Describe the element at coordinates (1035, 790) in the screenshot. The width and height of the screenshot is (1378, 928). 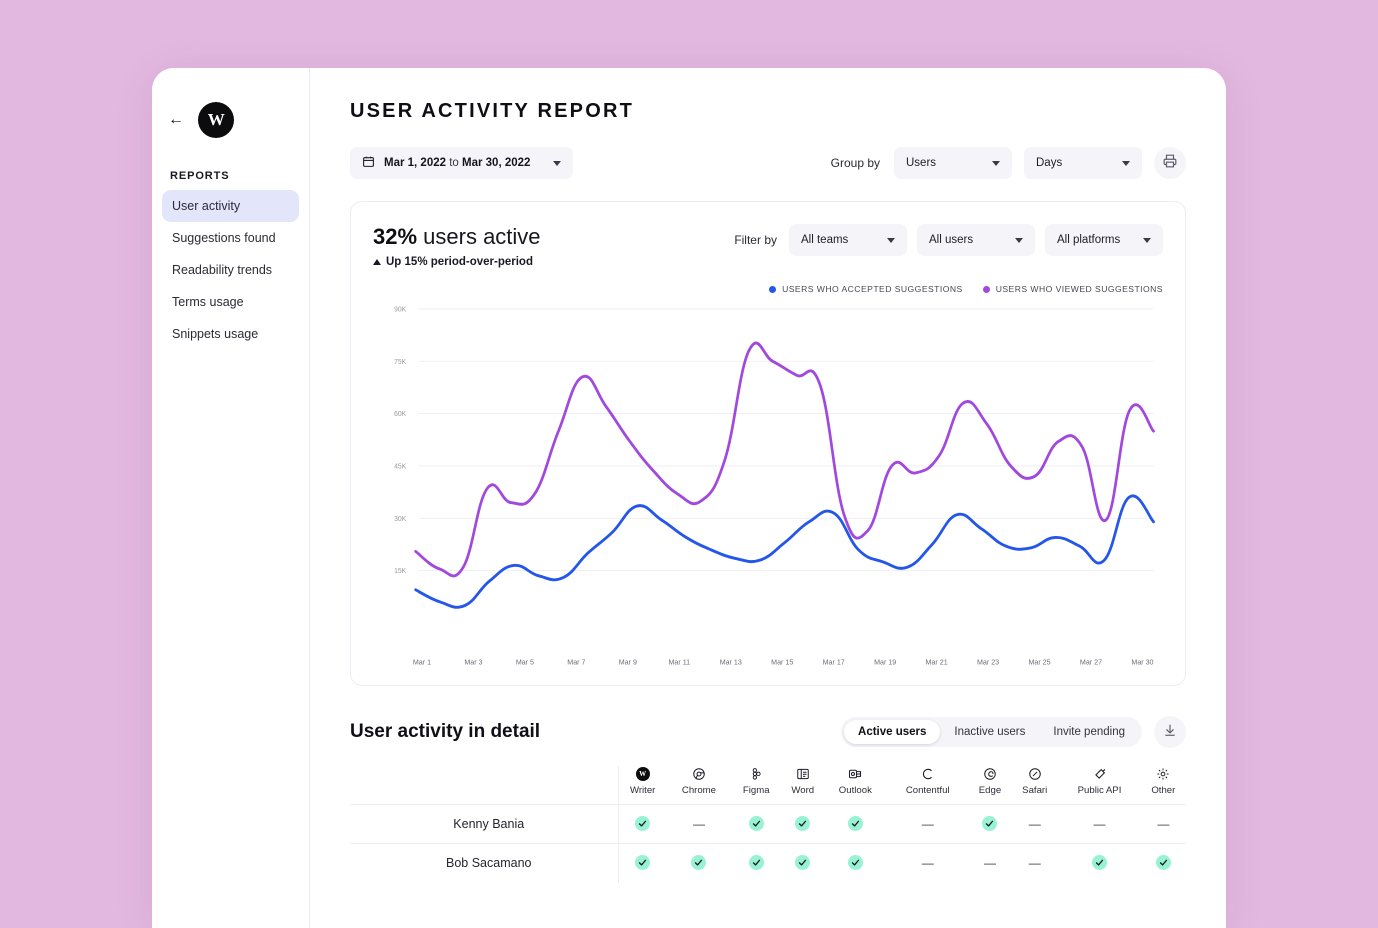
I see `column-label: Safari` at that location.